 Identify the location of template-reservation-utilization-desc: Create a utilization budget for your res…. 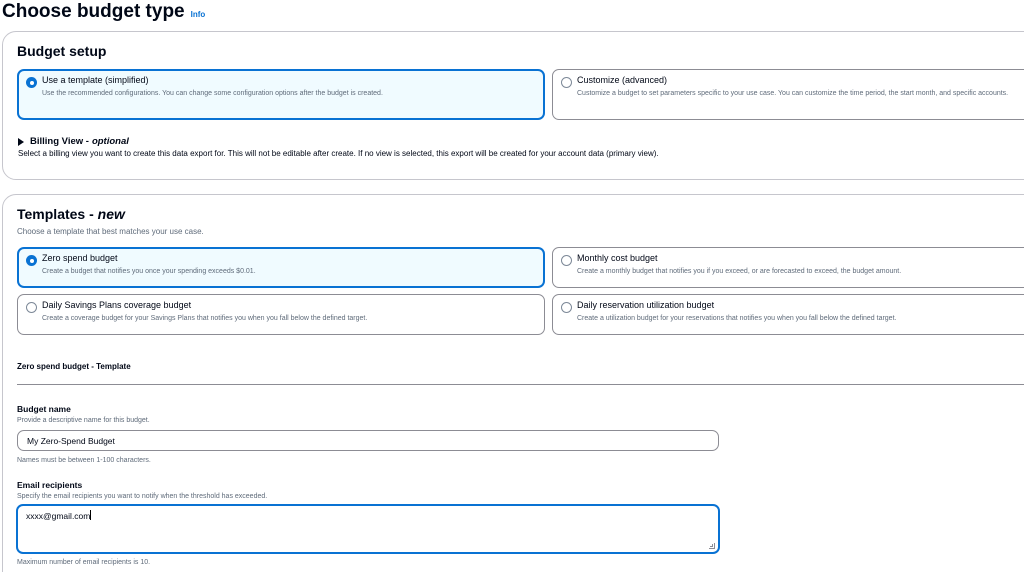
(737, 318).